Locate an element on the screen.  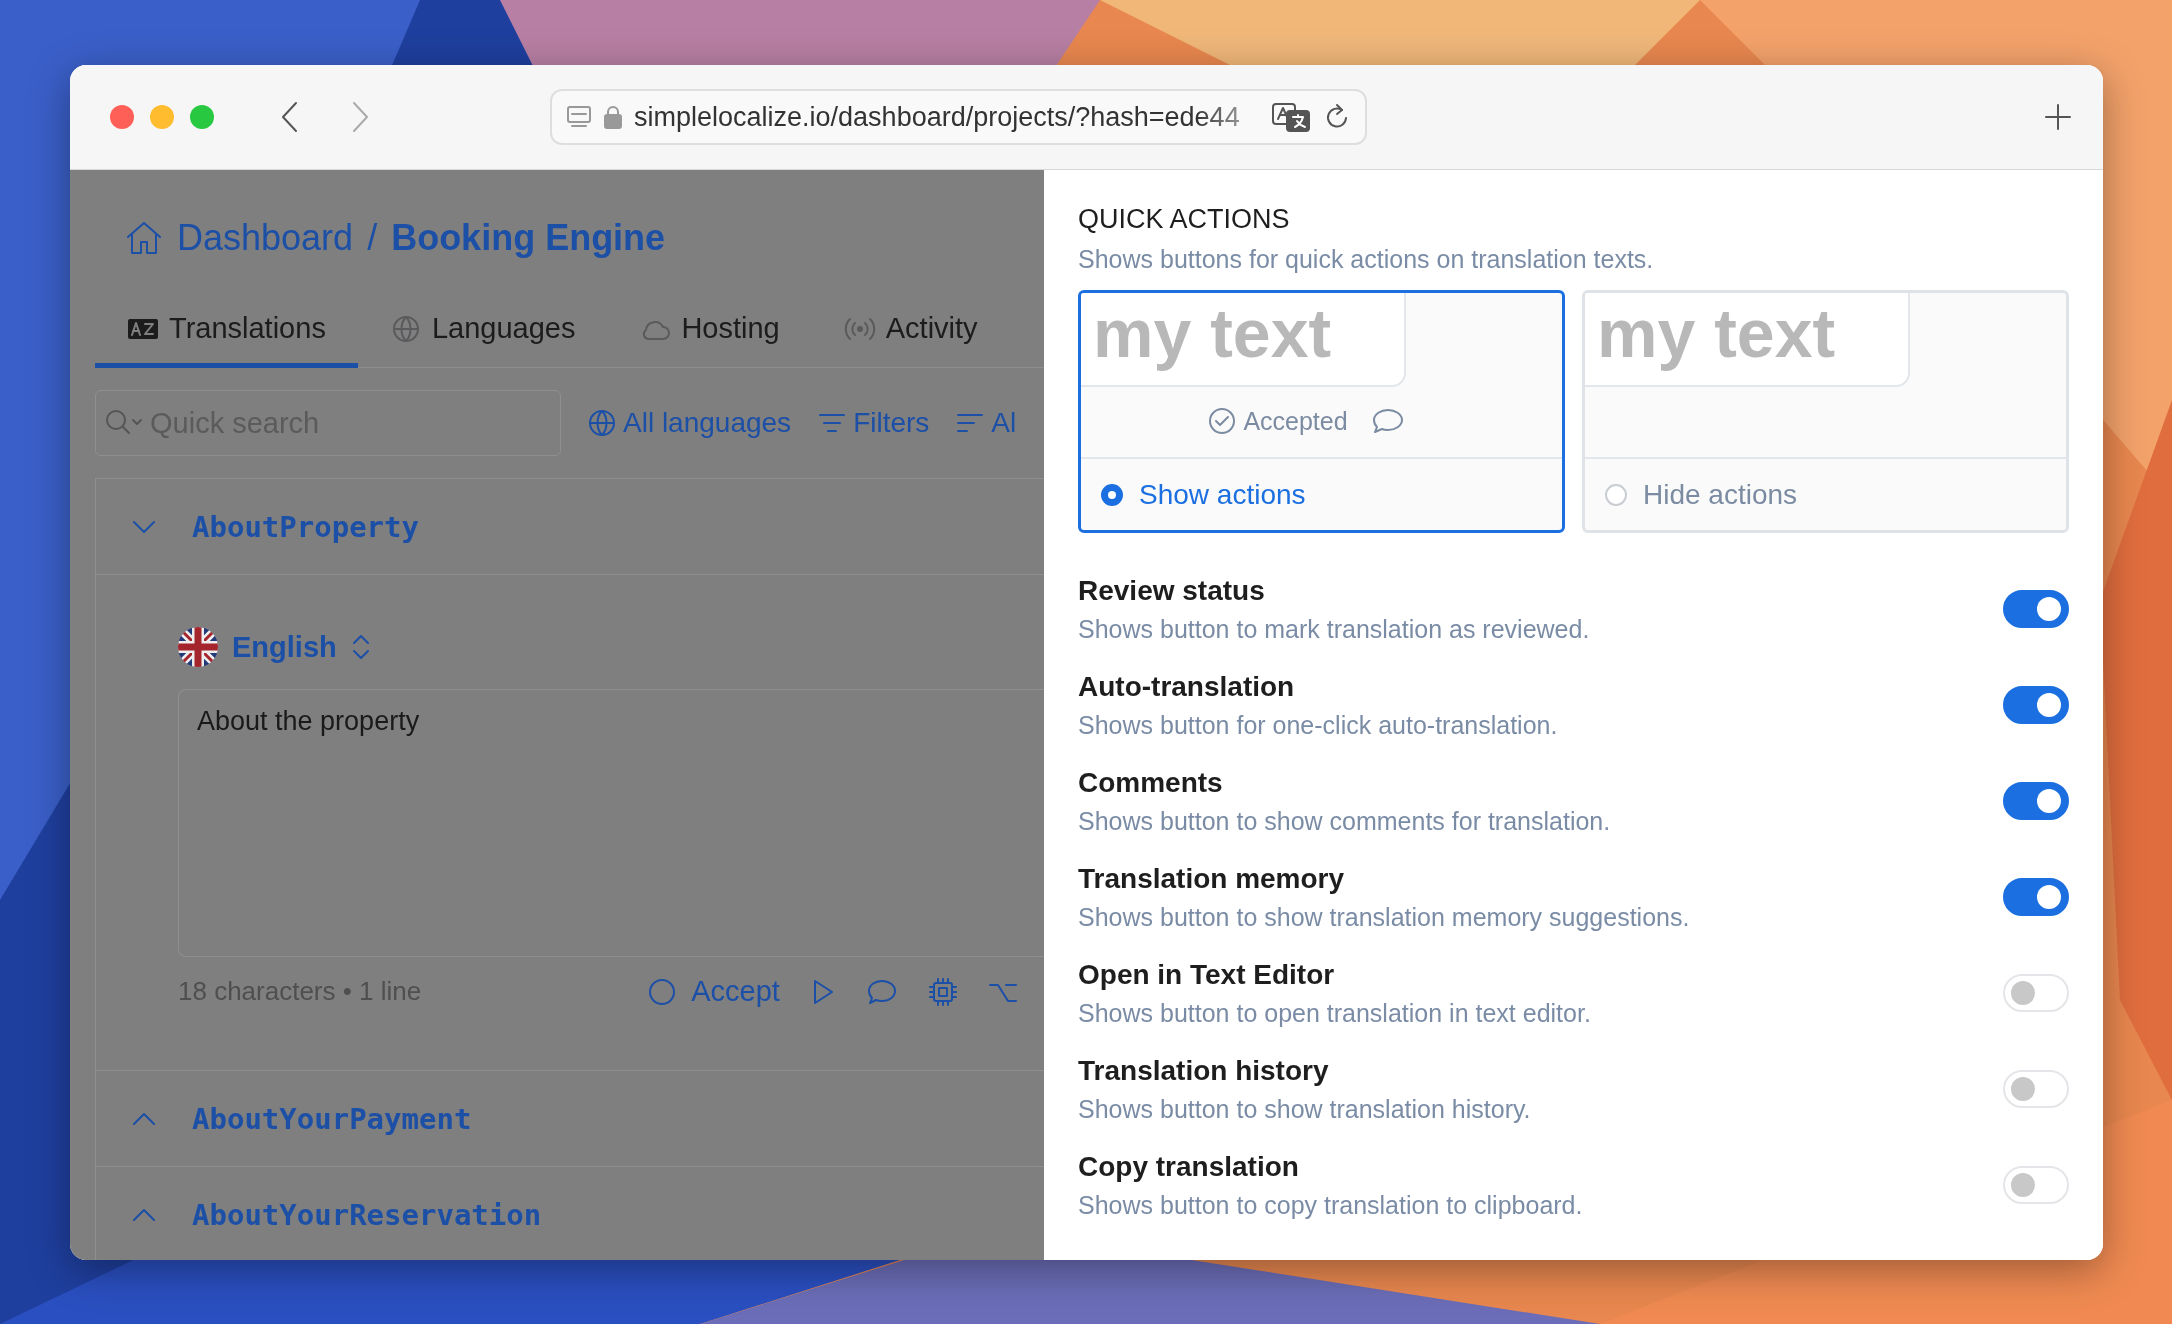
setting-title: Copy translation is located at coordinates (1189, 1166).